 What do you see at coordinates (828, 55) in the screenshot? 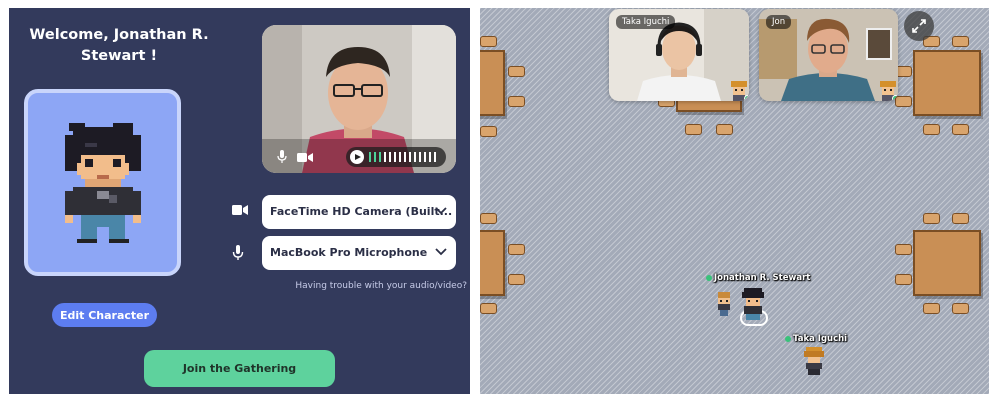
I see `video-tile-jon: Jon` at bounding box center [828, 55].